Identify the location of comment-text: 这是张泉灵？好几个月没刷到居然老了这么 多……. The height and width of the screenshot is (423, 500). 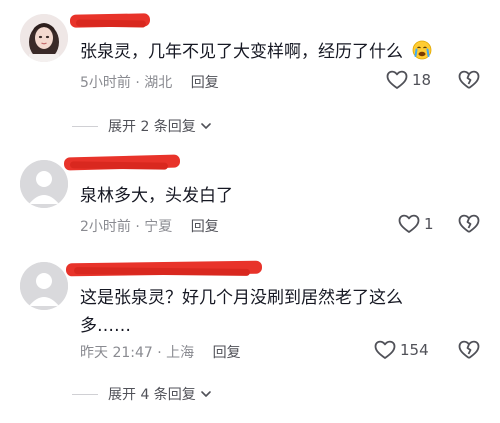
(241, 312).